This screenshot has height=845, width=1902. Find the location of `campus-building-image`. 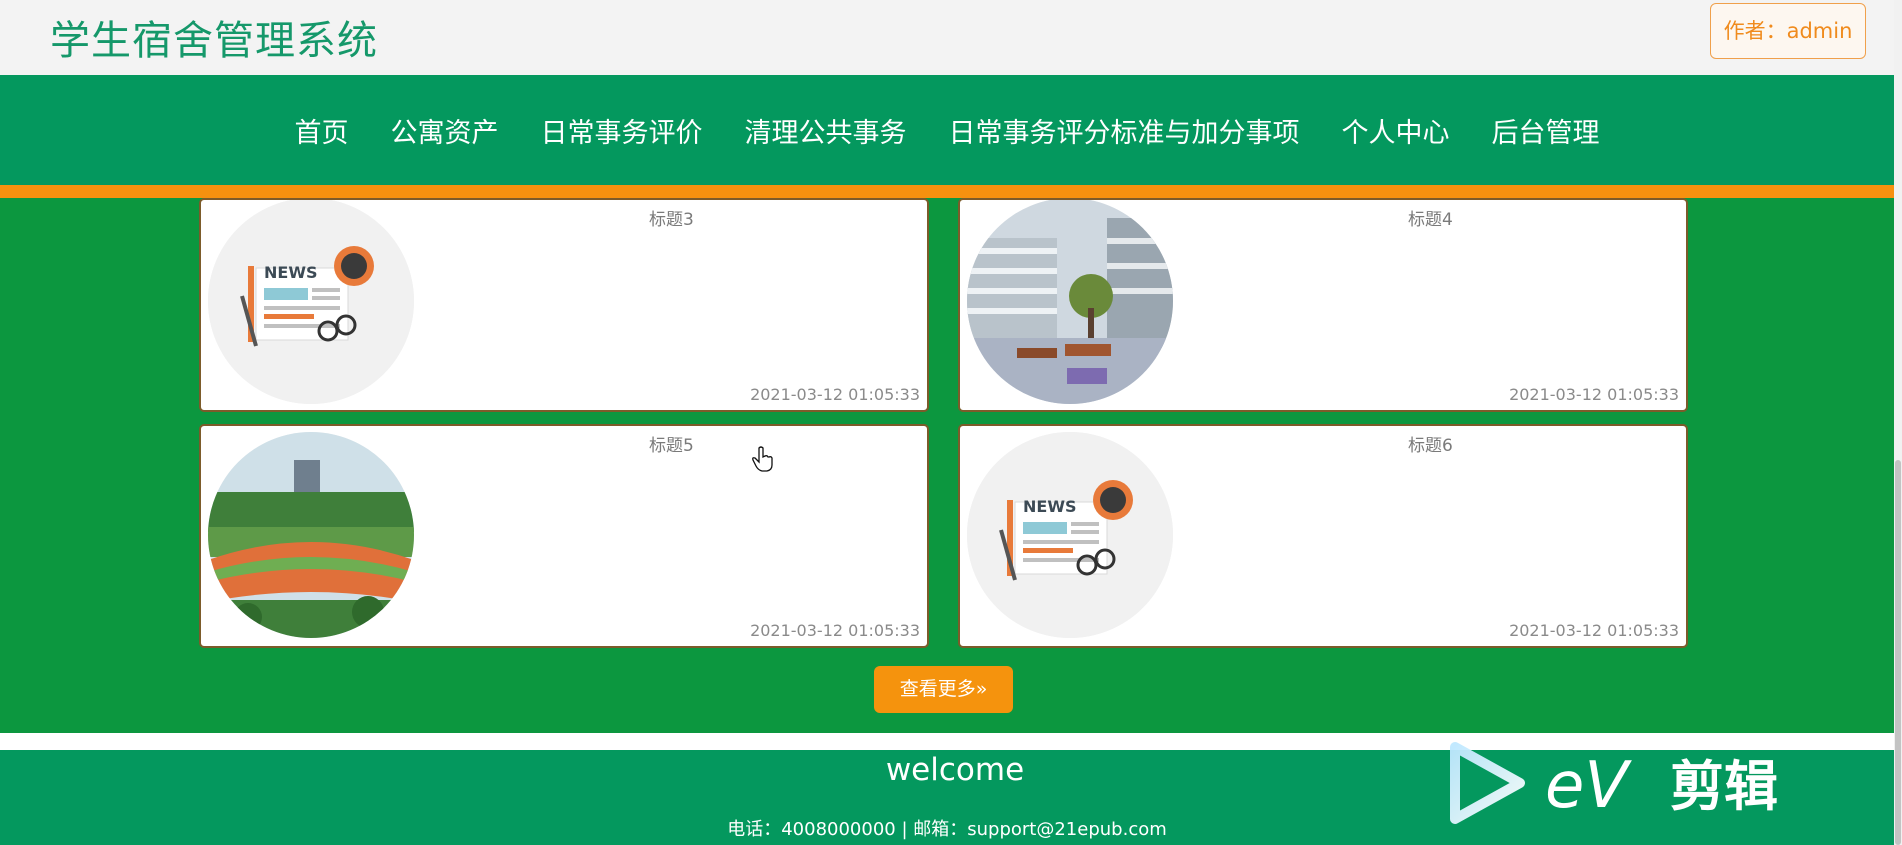

campus-building-image is located at coordinates (1070, 302).